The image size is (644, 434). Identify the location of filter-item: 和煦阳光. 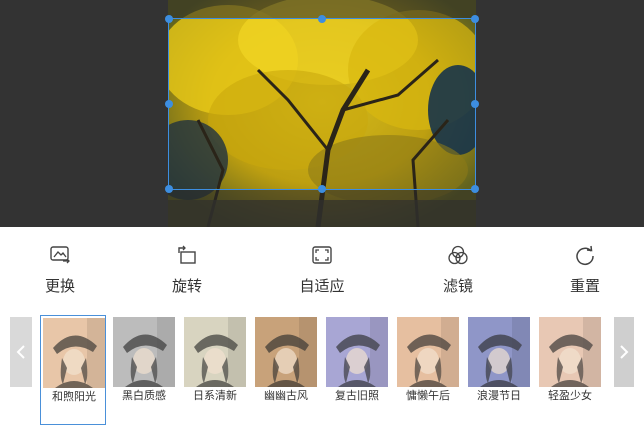
(73, 370).